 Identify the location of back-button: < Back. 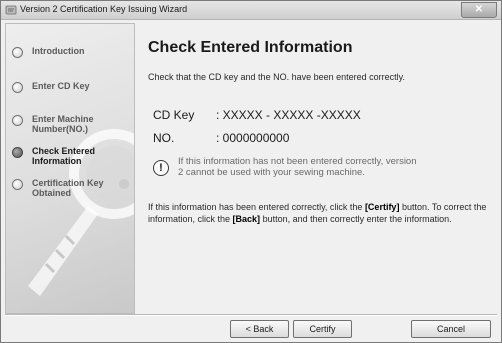
(259, 329).